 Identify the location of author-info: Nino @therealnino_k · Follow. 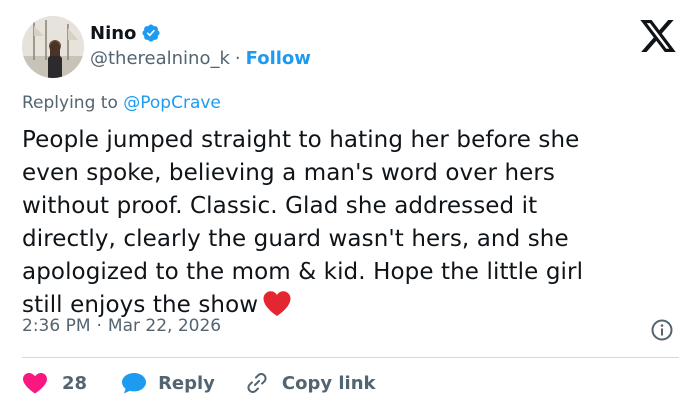
(200, 45).